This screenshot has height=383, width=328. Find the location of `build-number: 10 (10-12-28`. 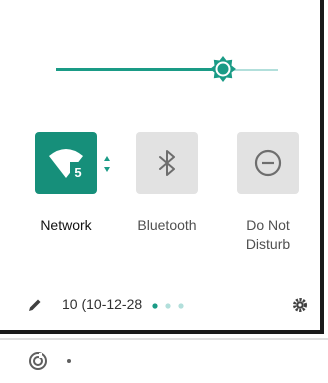

build-number: 10 (10-12-28 is located at coordinates (107, 304).